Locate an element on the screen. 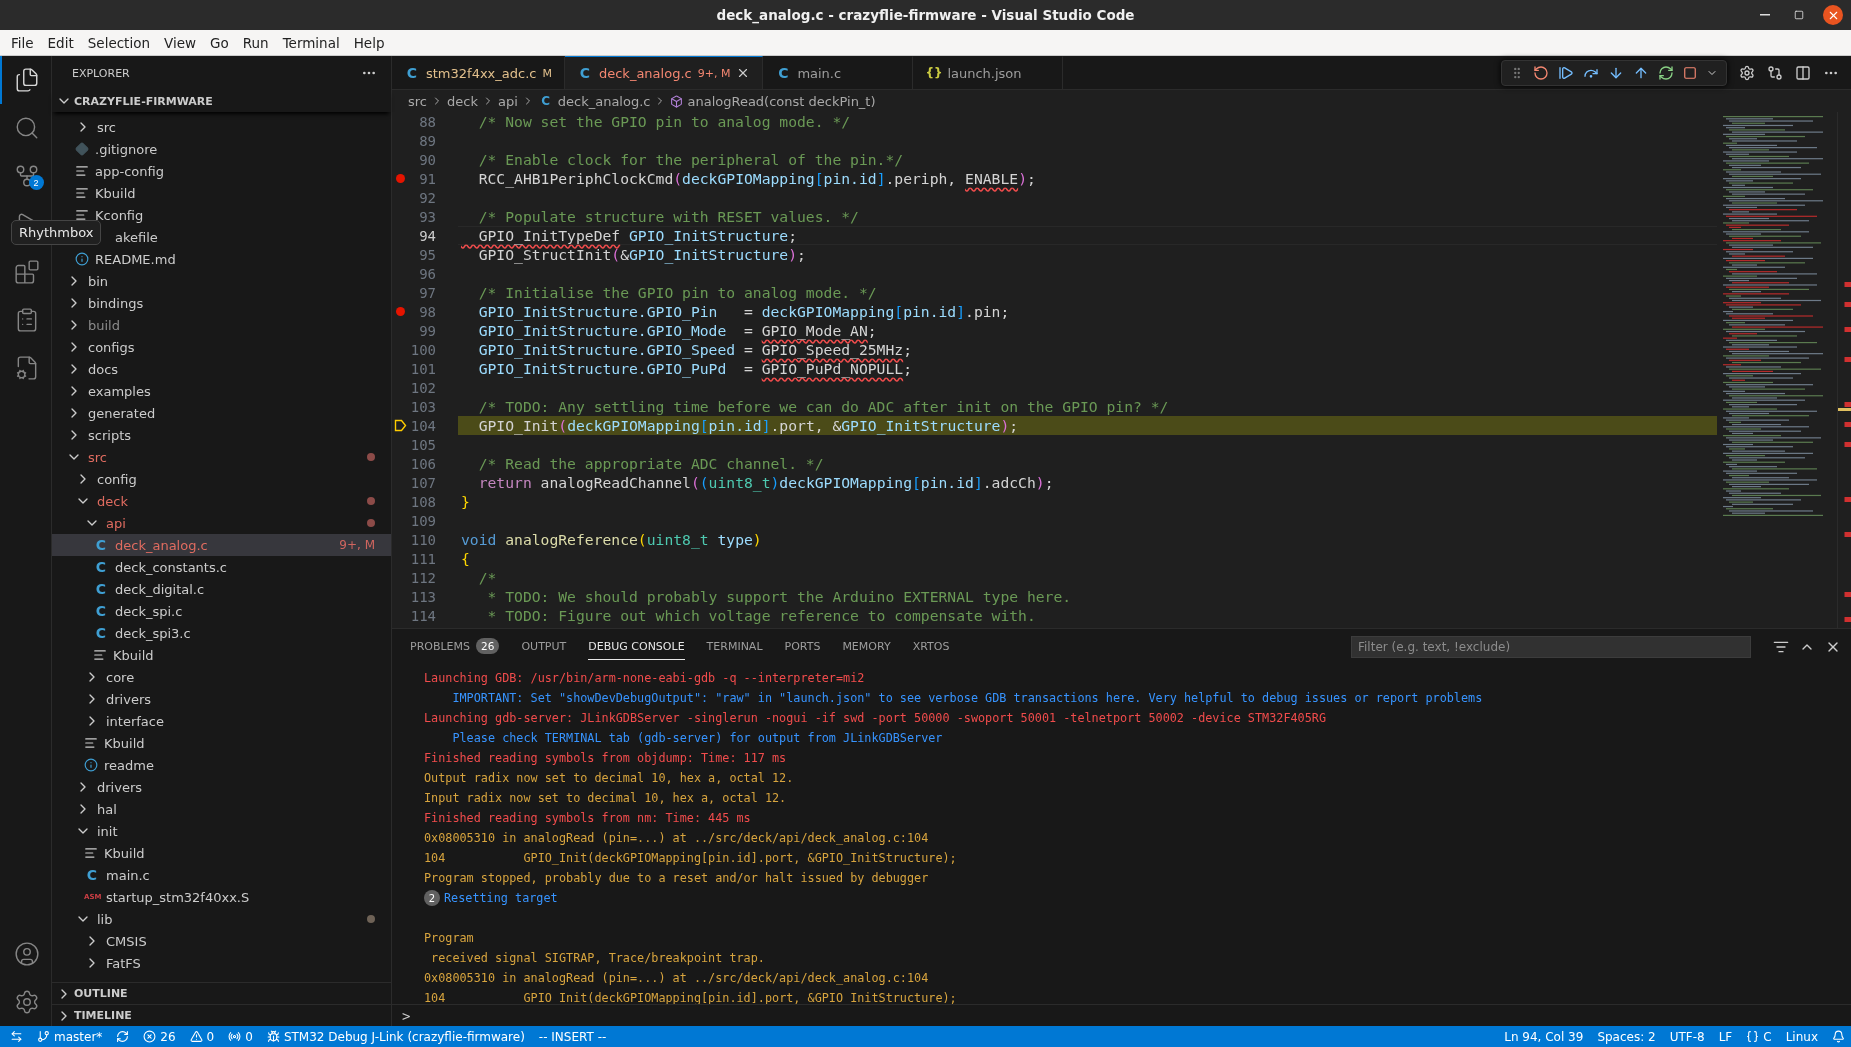 This screenshot has height=1047, width=1851. stop-icon is located at coordinates (1690, 72).